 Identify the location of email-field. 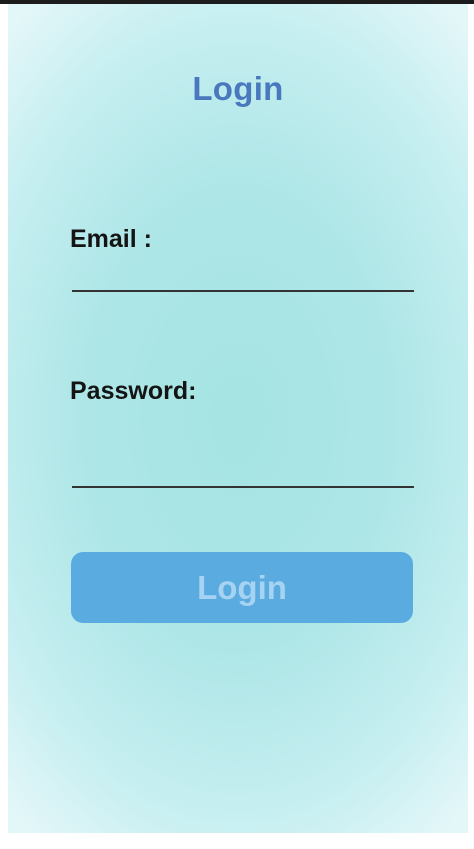
(243, 274).